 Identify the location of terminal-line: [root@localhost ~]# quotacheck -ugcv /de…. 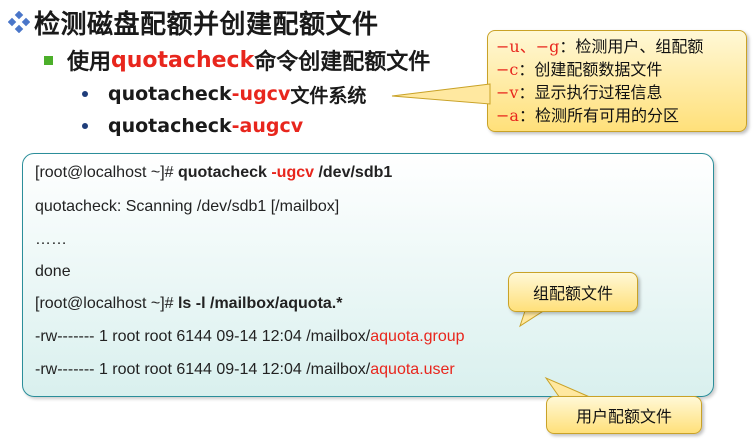
(213, 173).